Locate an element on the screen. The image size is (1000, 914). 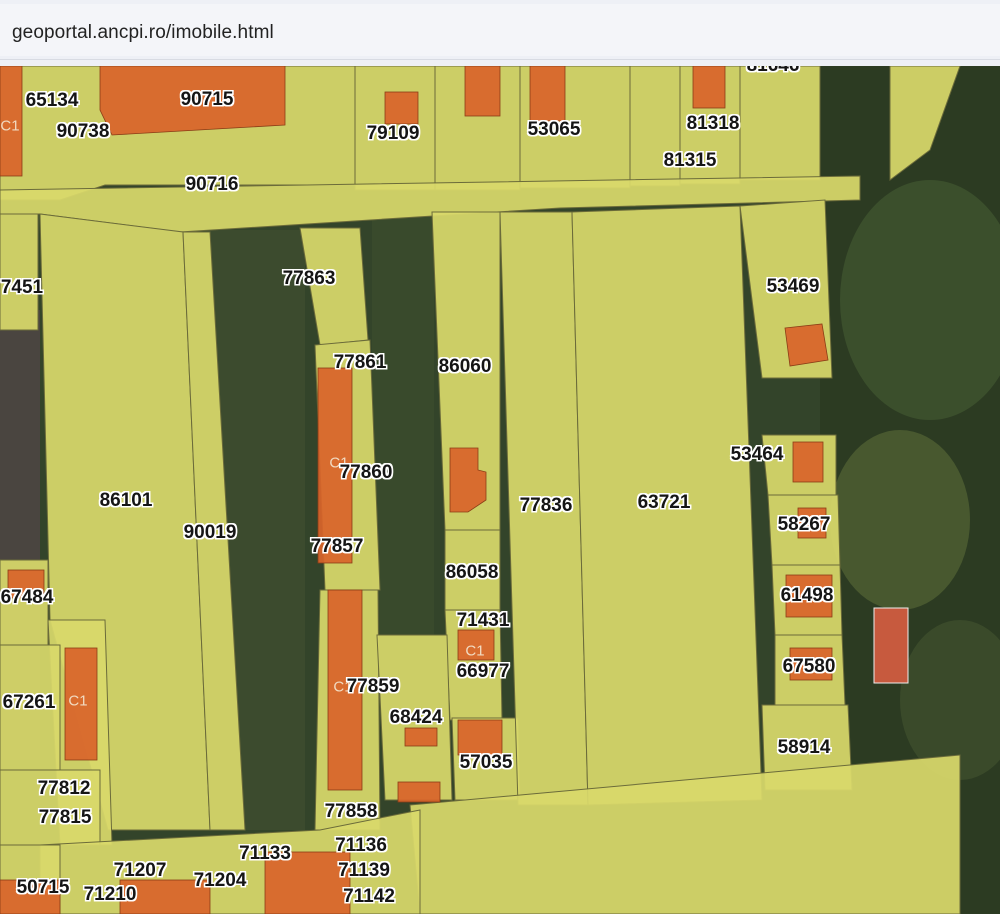
parcel-label: 65134 is located at coordinates (52, 101).